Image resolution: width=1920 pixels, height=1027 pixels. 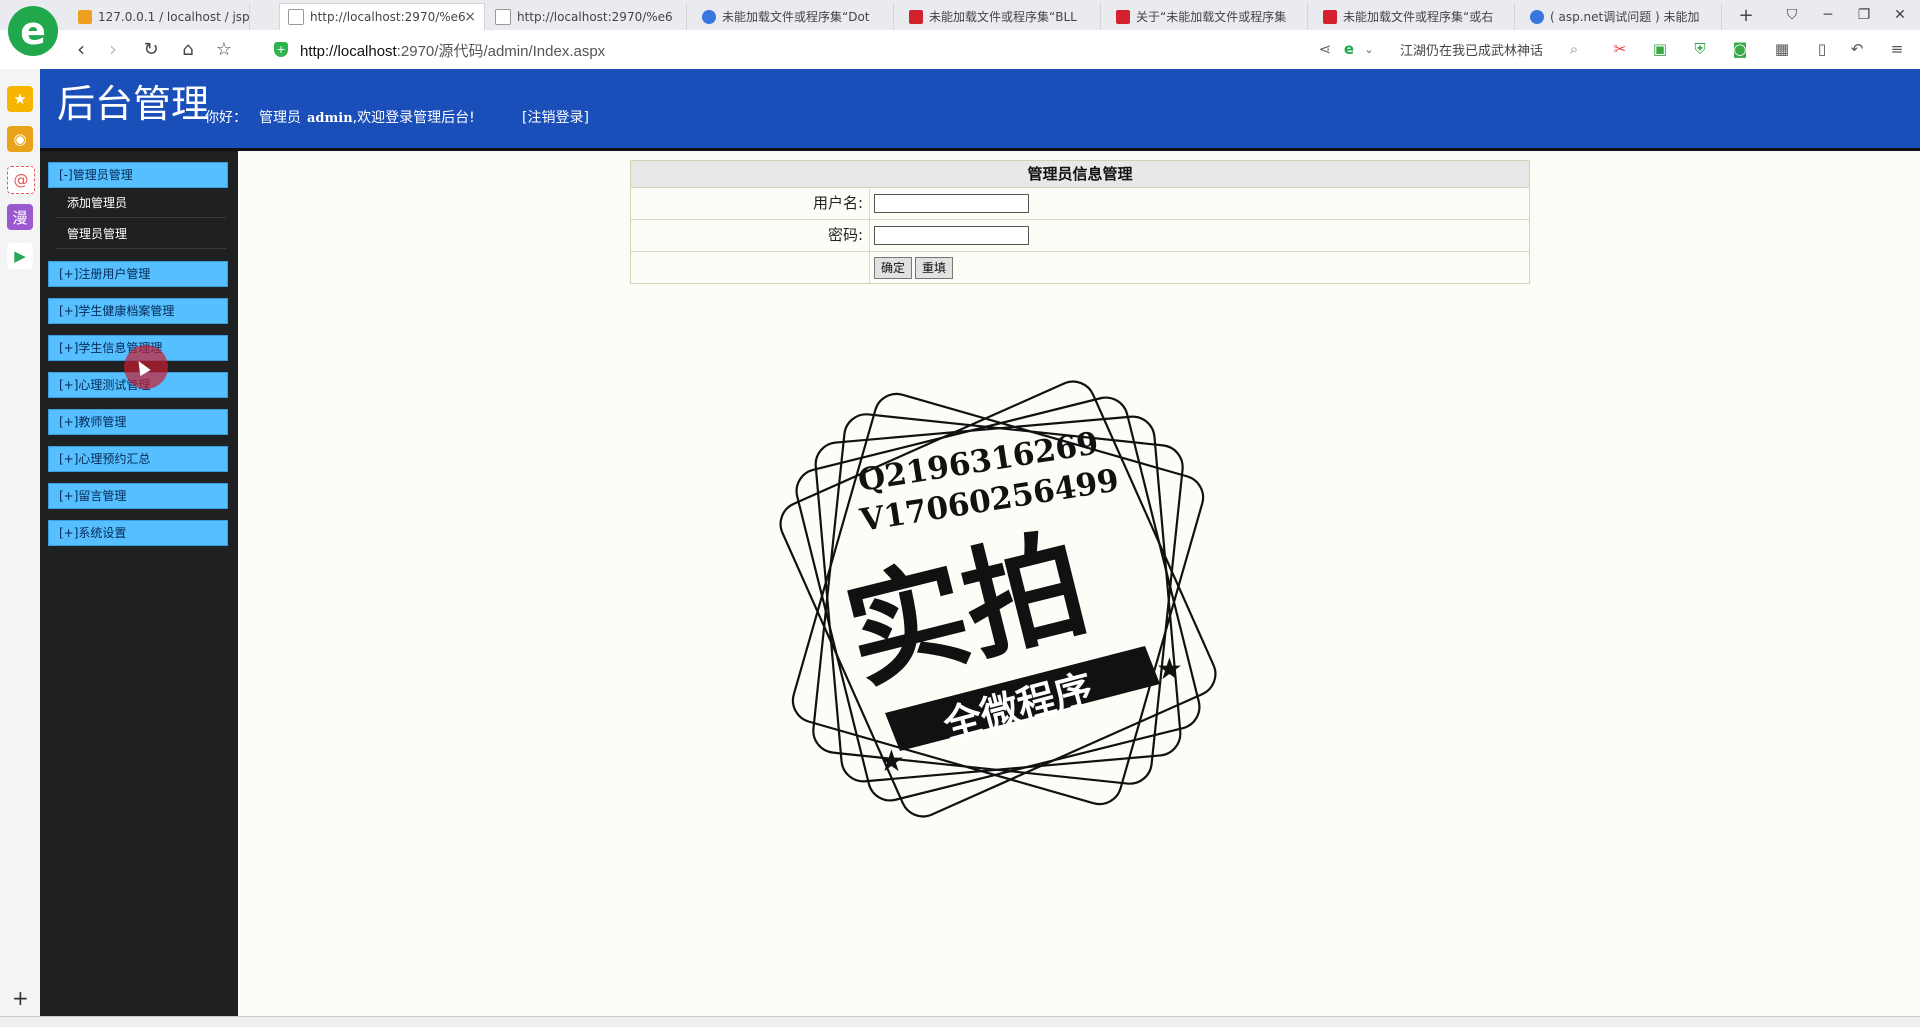 I want to click on username-input, so click(x=951, y=203).